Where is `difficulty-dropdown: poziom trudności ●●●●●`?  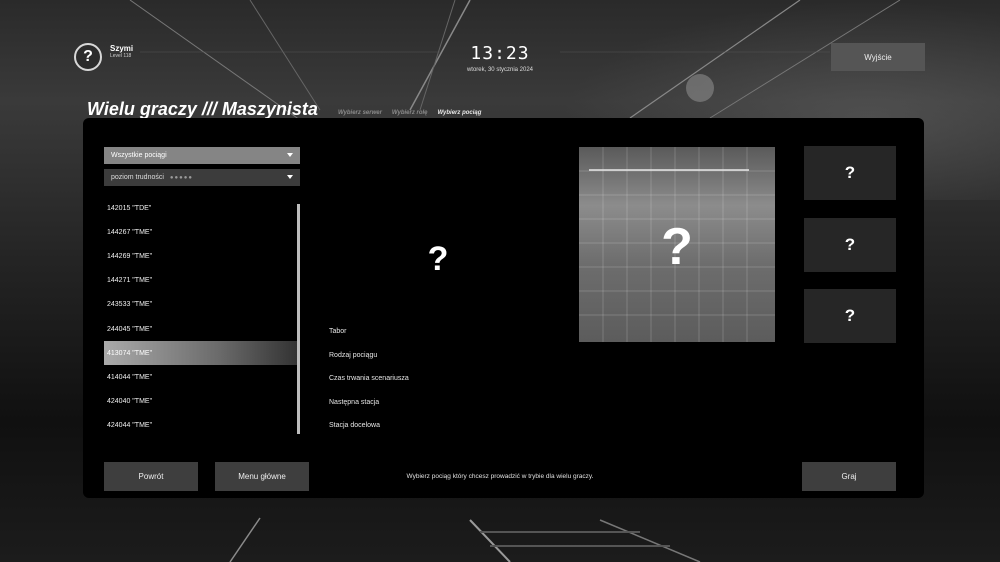 difficulty-dropdown: poziom trudności ●●●●● is located at coordinates (202, 177).